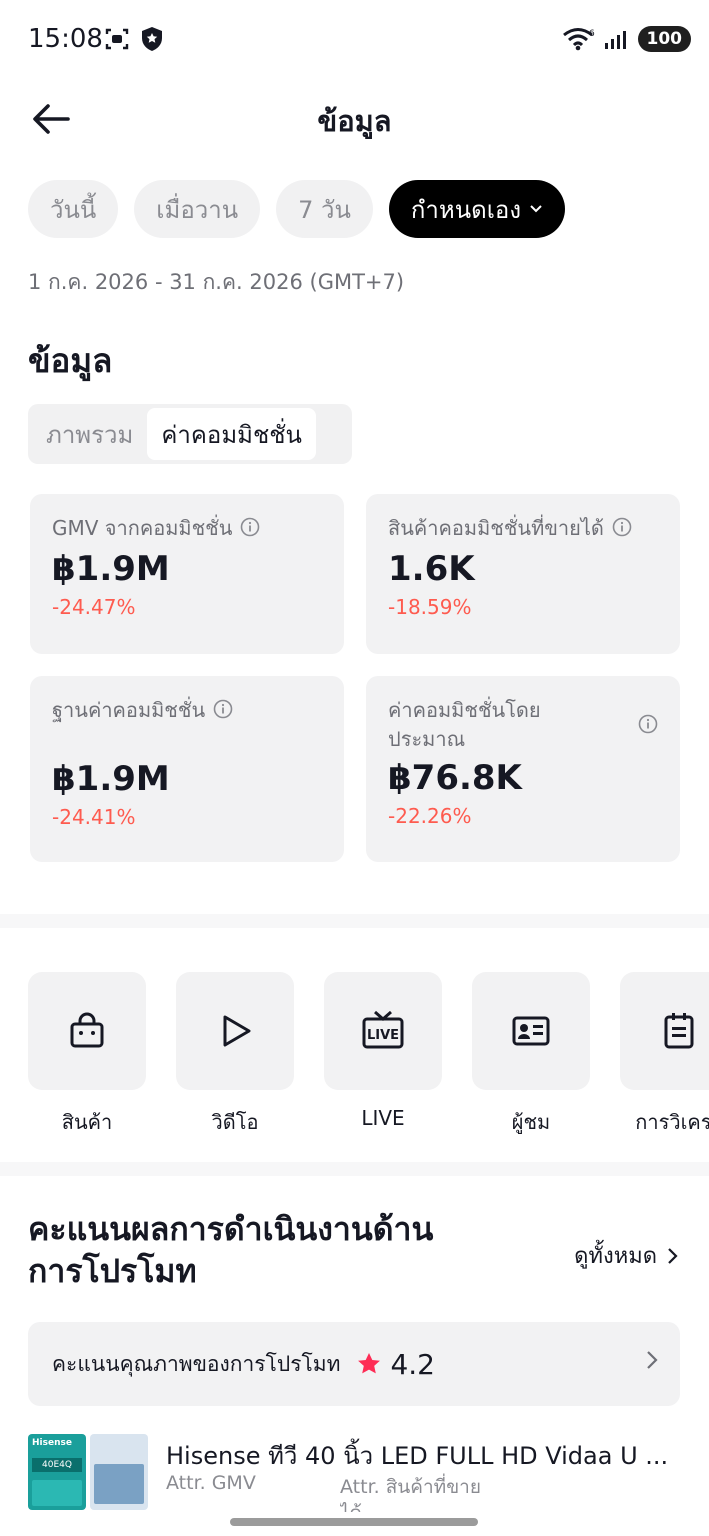 This screenshot has width=709, height=1536. Describe the element at coordinates (354, 121) in the screenshot. I see `page-title: ข้อมูล` at that location.